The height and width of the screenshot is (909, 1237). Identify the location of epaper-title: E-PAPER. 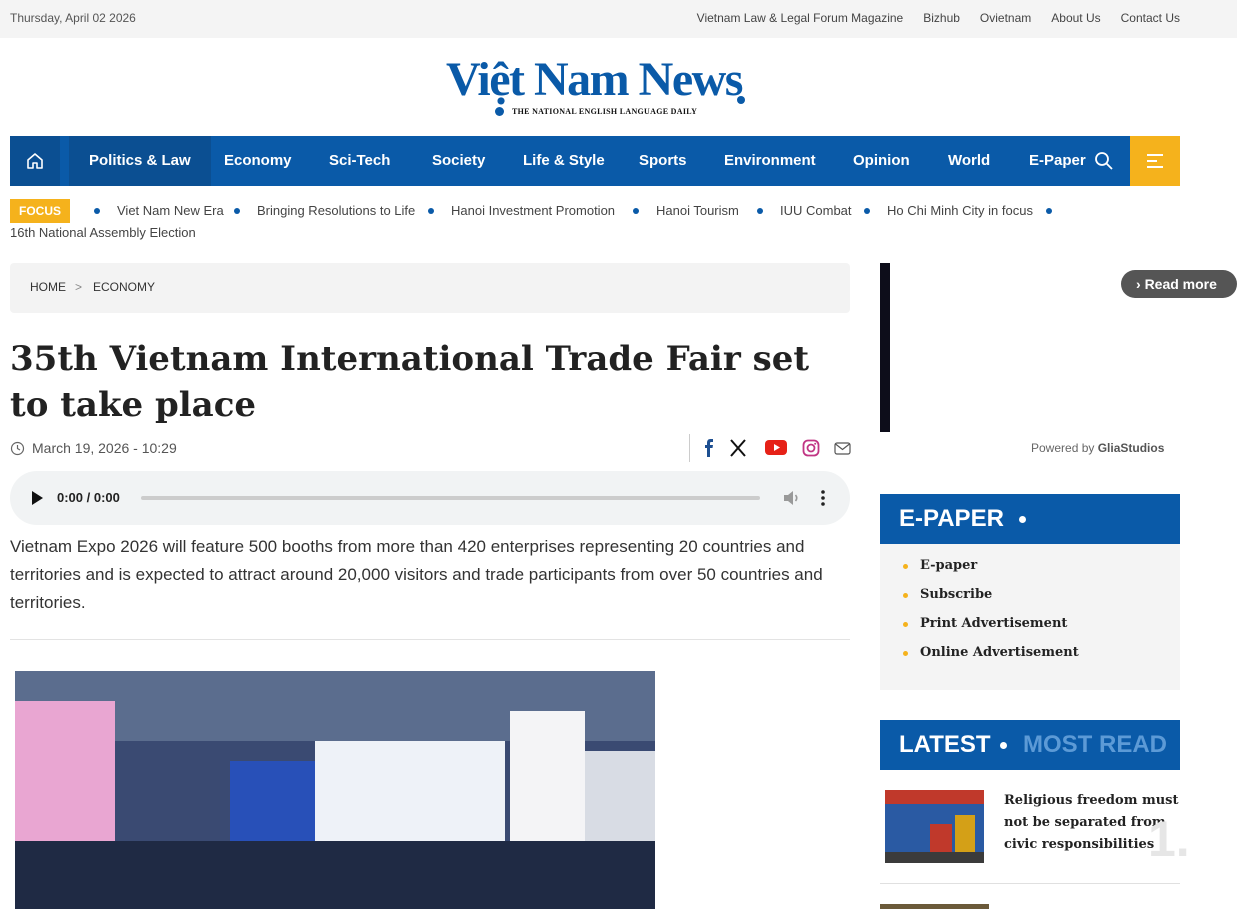
(951, 518).